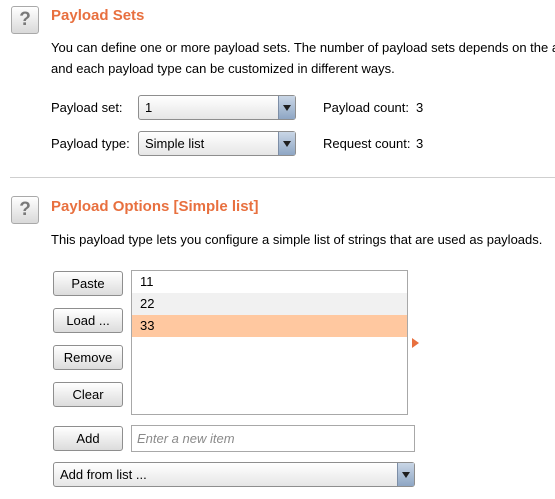  Describe the element at coordinates (269, 304) in the screenshot. I see `list-item: 22` at that location.